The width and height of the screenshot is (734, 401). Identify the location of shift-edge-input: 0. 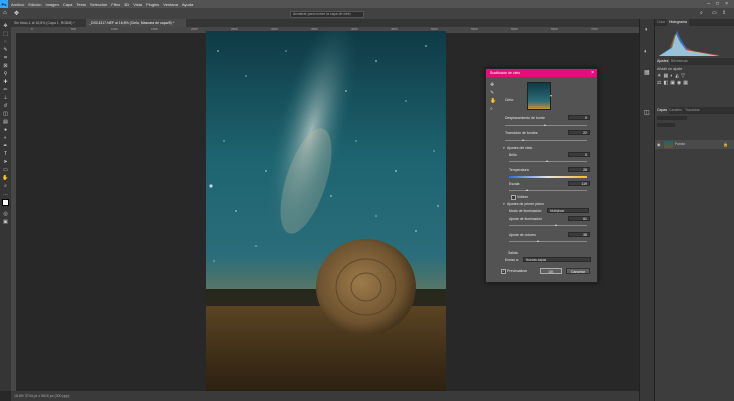
(579, 117).